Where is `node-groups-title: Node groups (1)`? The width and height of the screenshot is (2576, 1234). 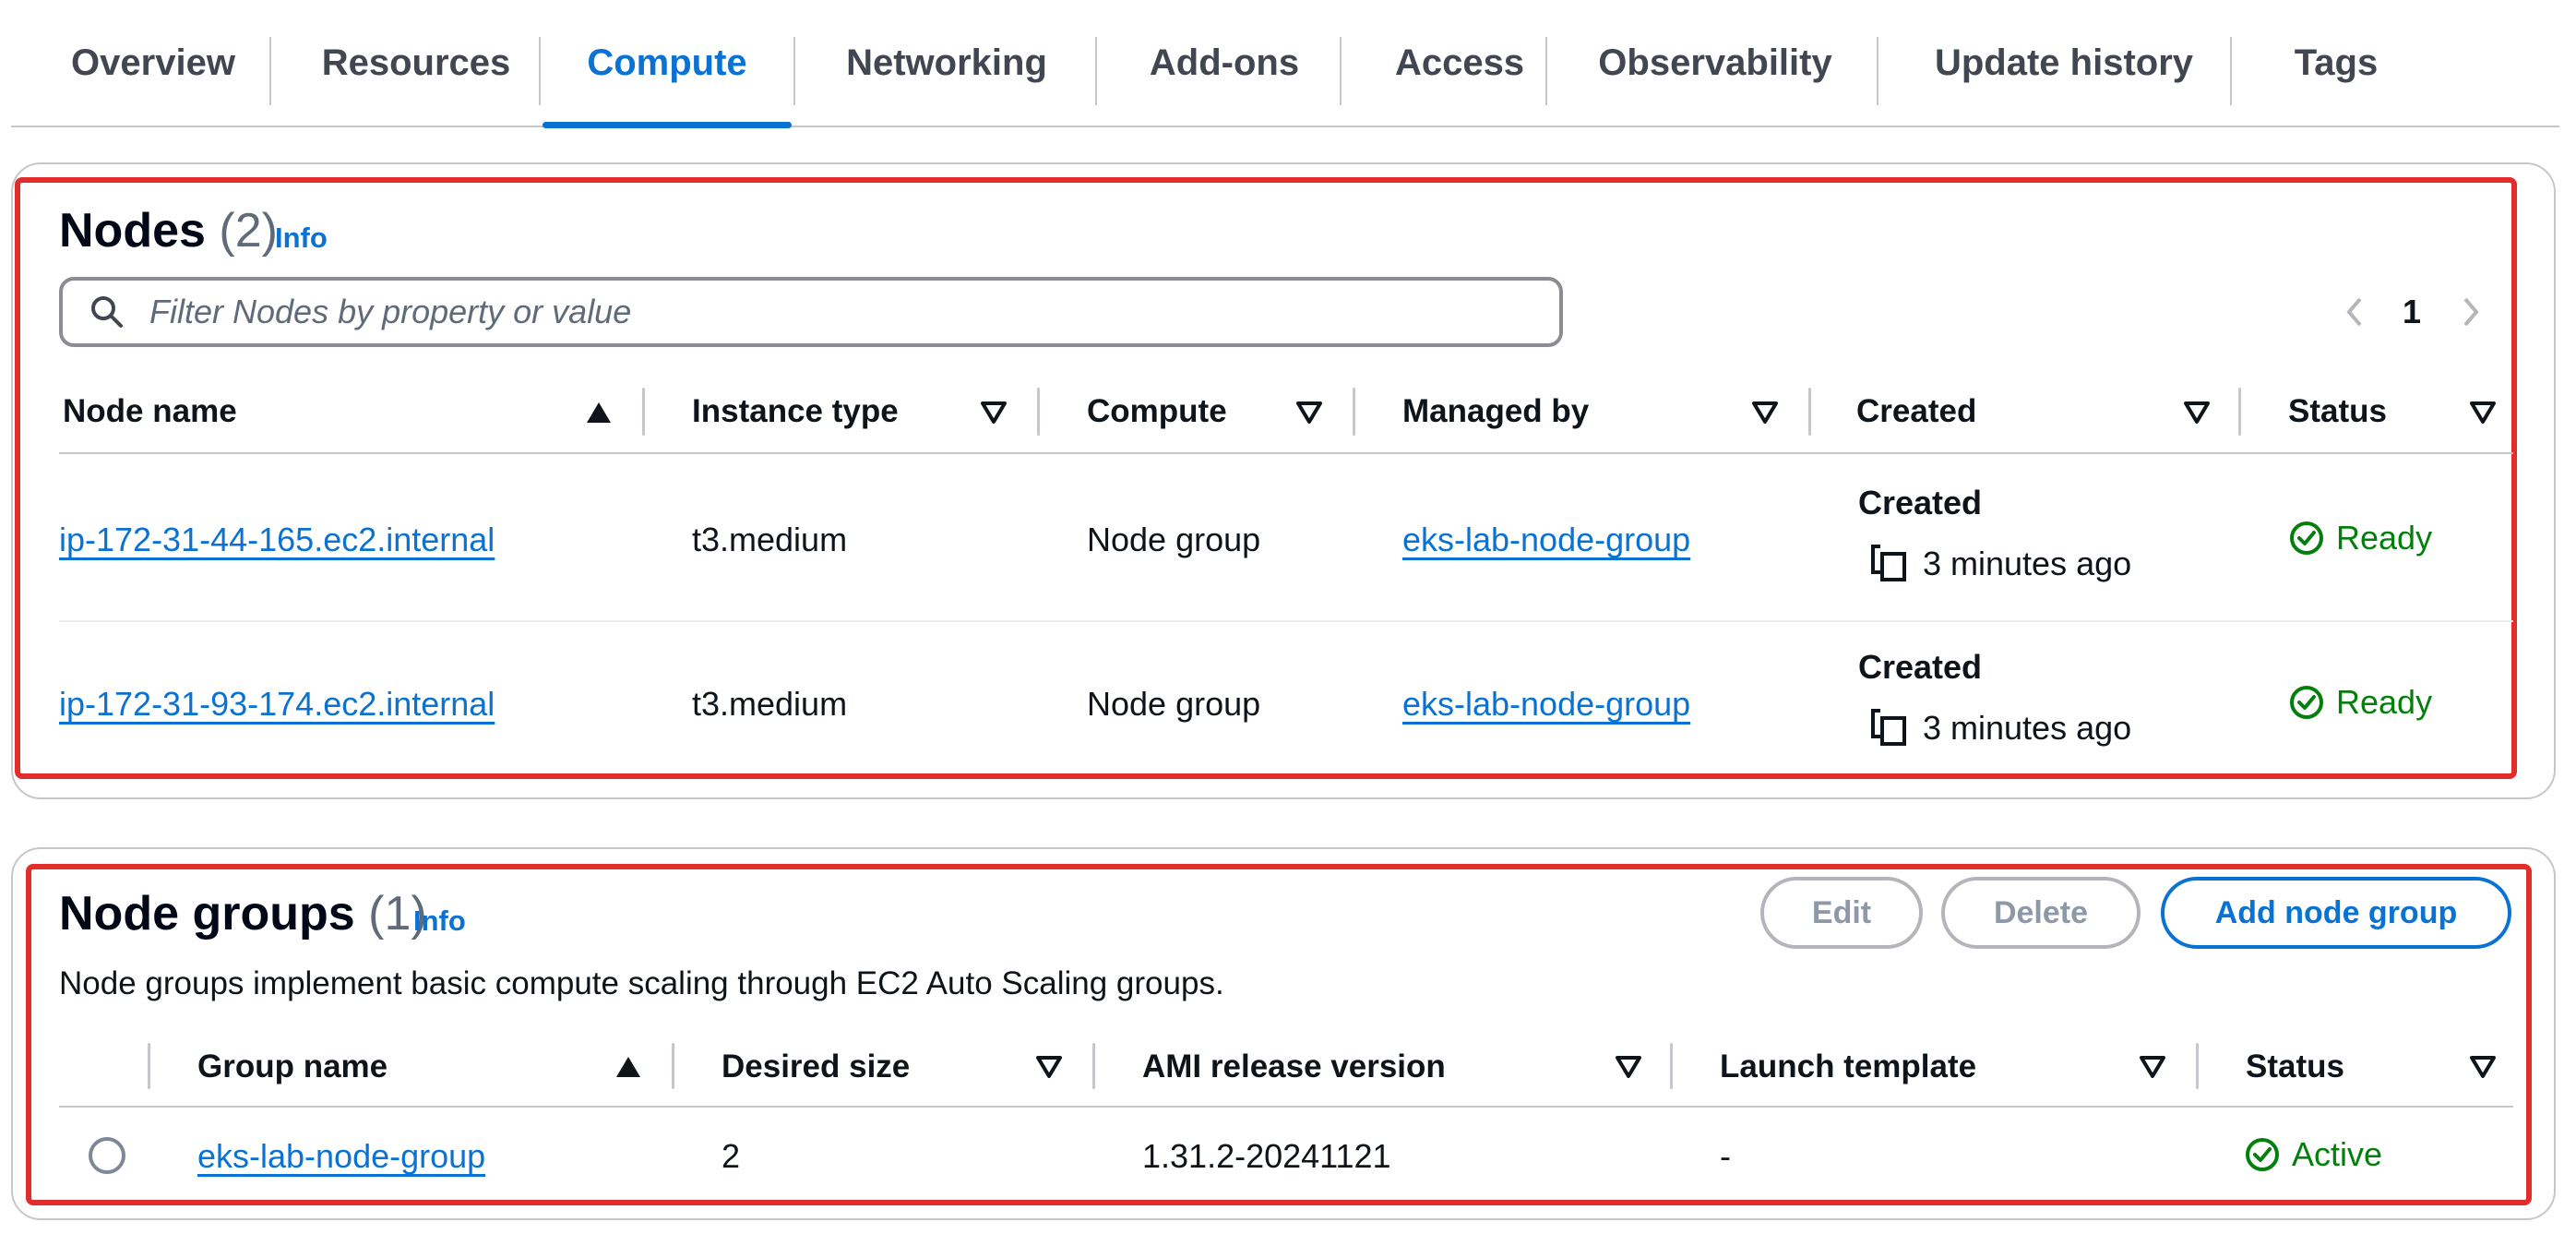 node-groups-title: Node groups (1) is located at coordinates (243, 913).